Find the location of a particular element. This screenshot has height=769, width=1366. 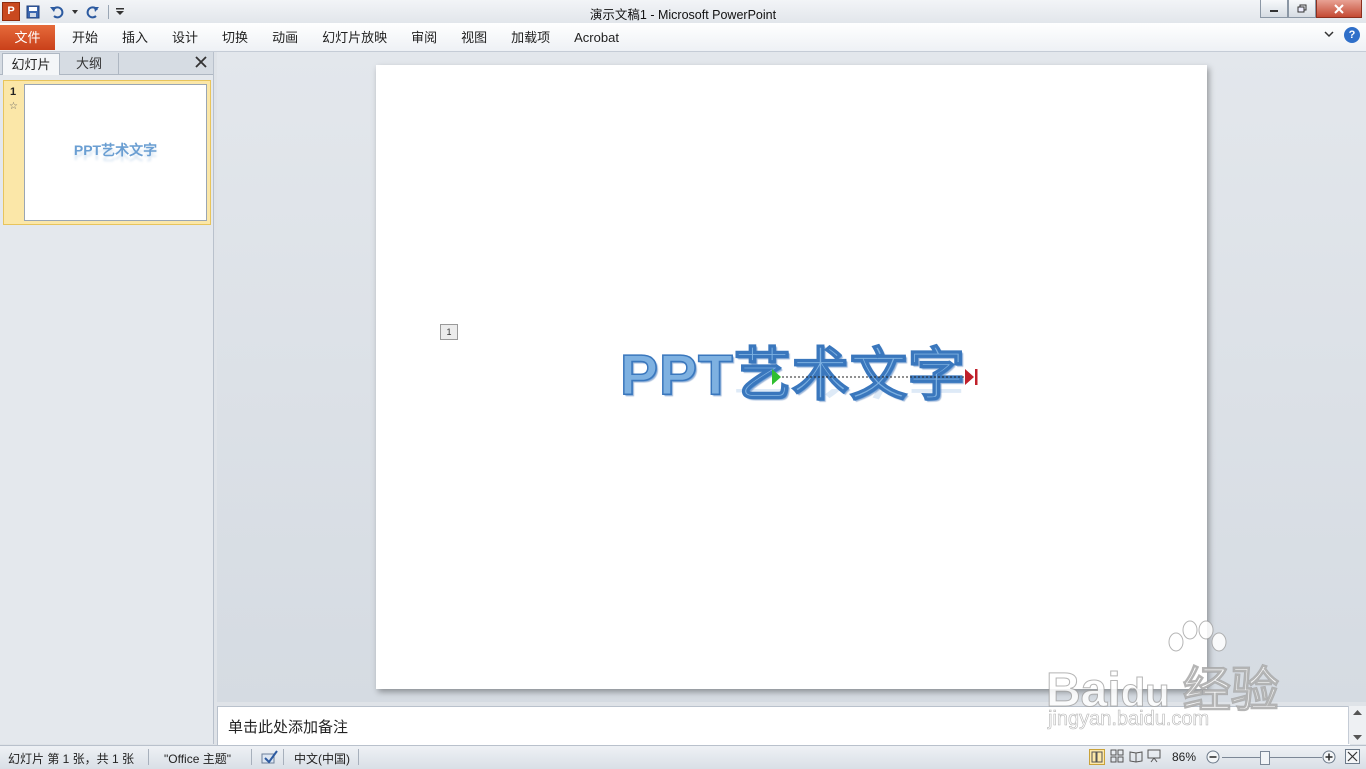

tab-animations: 动画 is located at coordinates (285, 37).